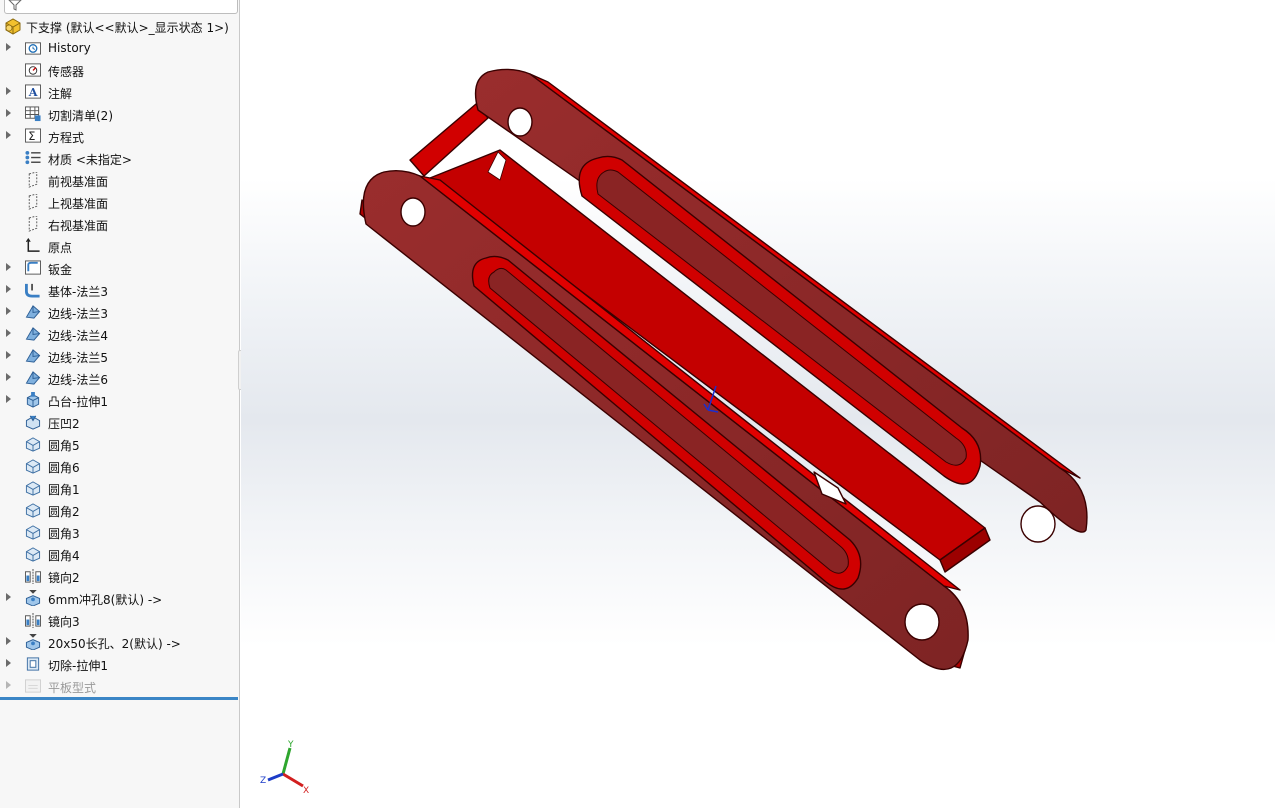 The image size is (1275, 808). Describe the element at coordinates (66, 72) in the screenshot. I see `tree-item-label: 传感器` at that location.